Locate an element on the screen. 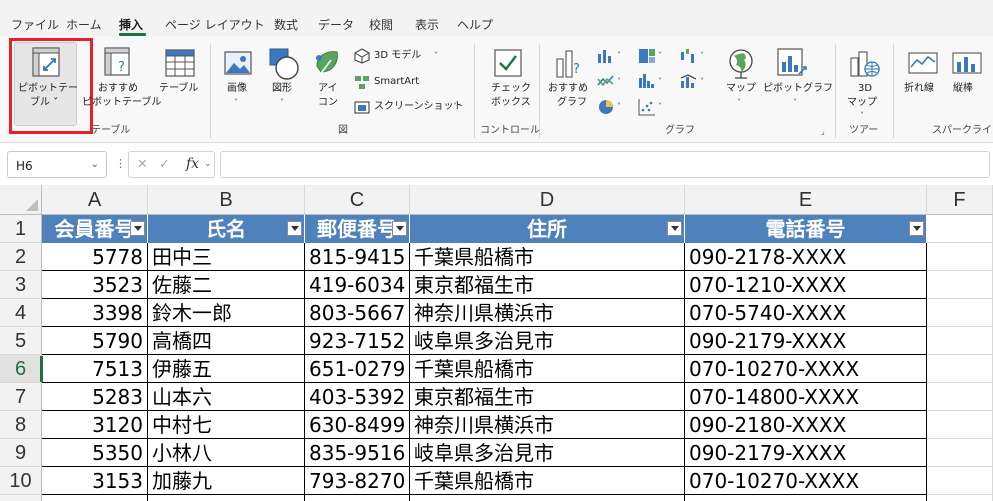 Image resolution: width=993 pixels, height=501 pixels. tab-formulas: 数式 is located at coordinates (286, 25).